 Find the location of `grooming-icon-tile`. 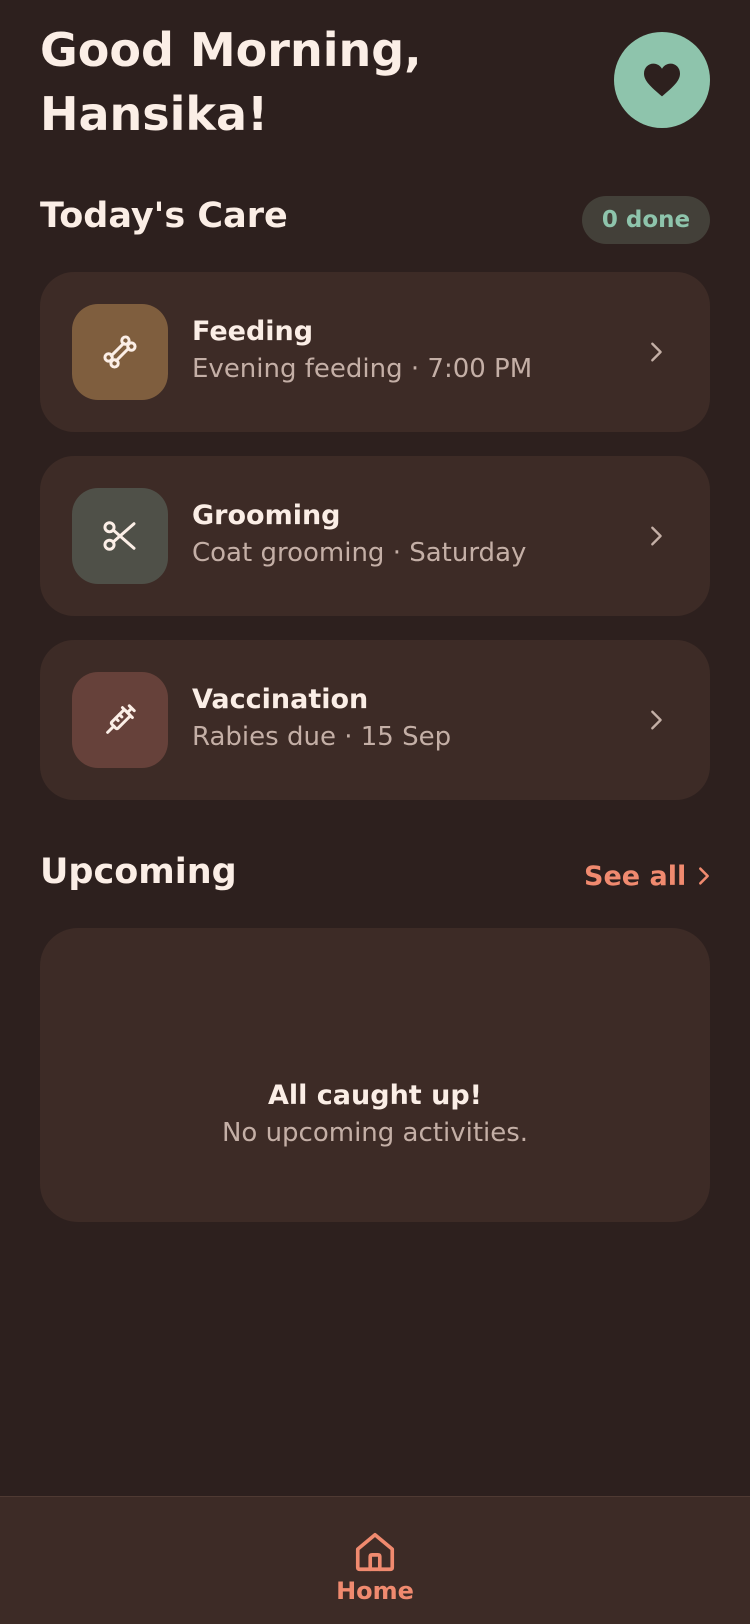

grooming-icon-tile is located at coordinates (120, 536).